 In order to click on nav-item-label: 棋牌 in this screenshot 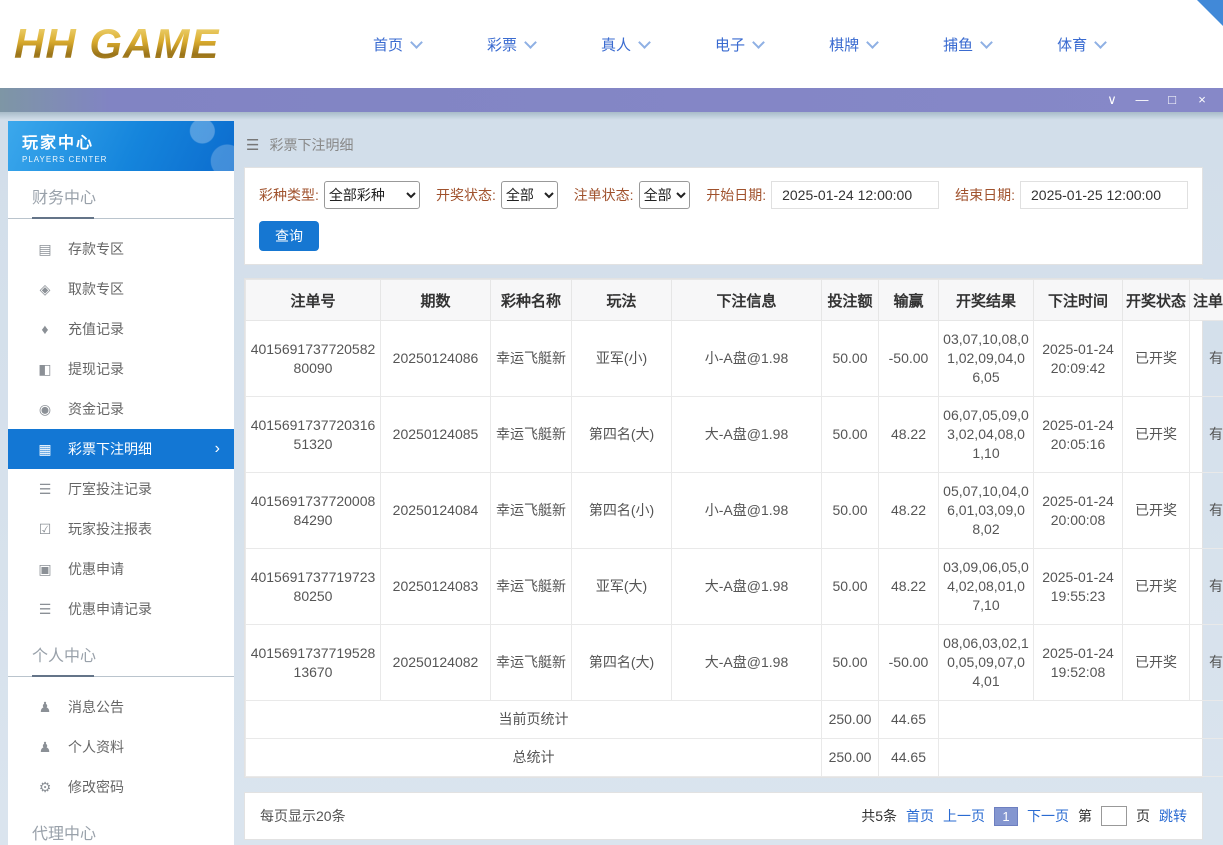, I will do `click(844, 45)`.